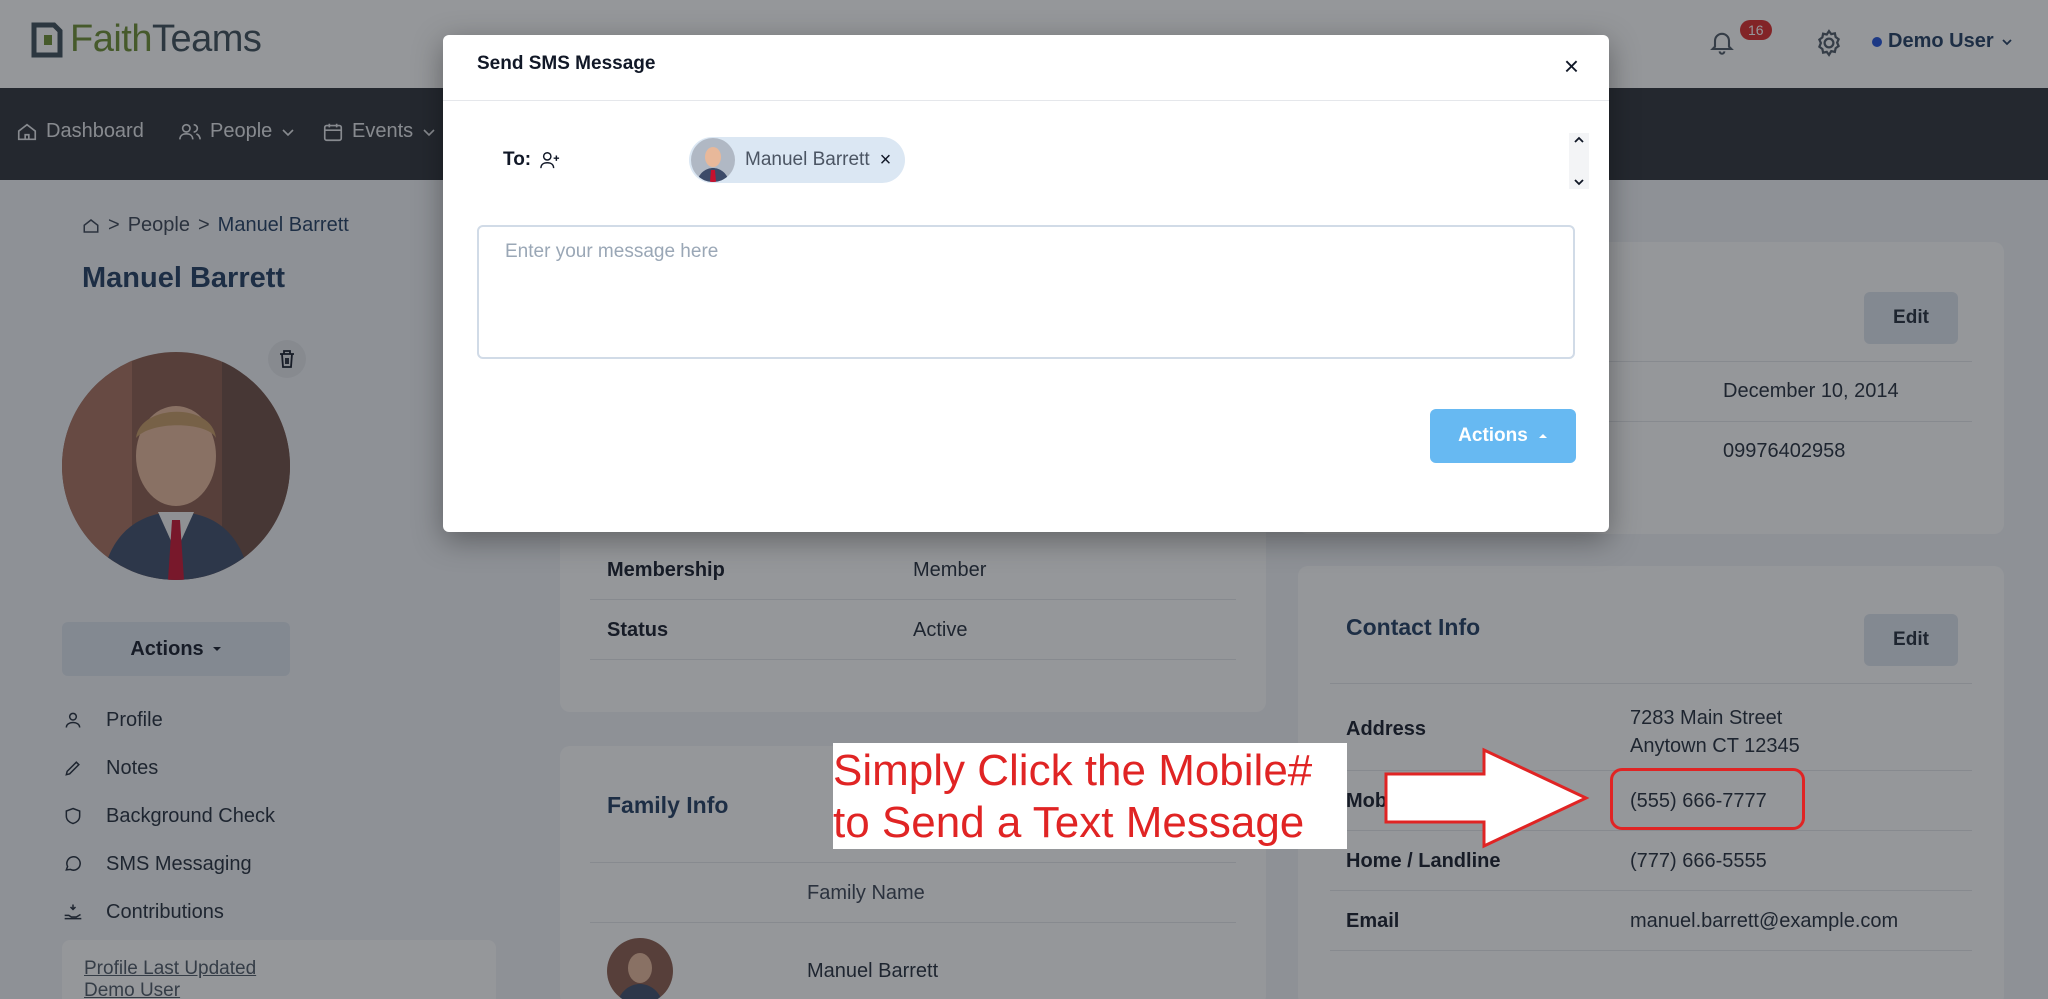  What do you see at coordinates (1579, 182) in the screenshot?
I see `chevron-down-icon` at bounding box center [1579, 182].